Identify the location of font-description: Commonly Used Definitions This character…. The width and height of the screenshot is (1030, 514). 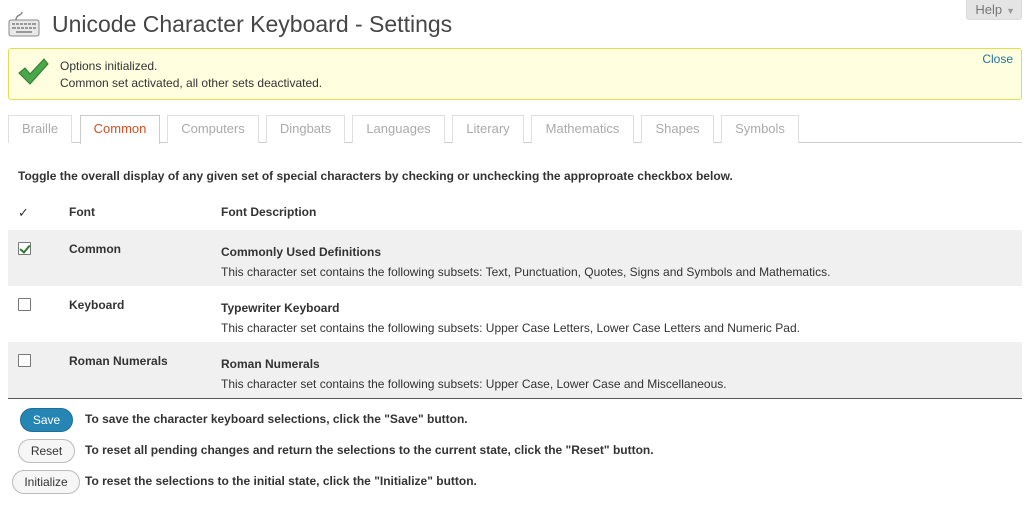
(525, 262).